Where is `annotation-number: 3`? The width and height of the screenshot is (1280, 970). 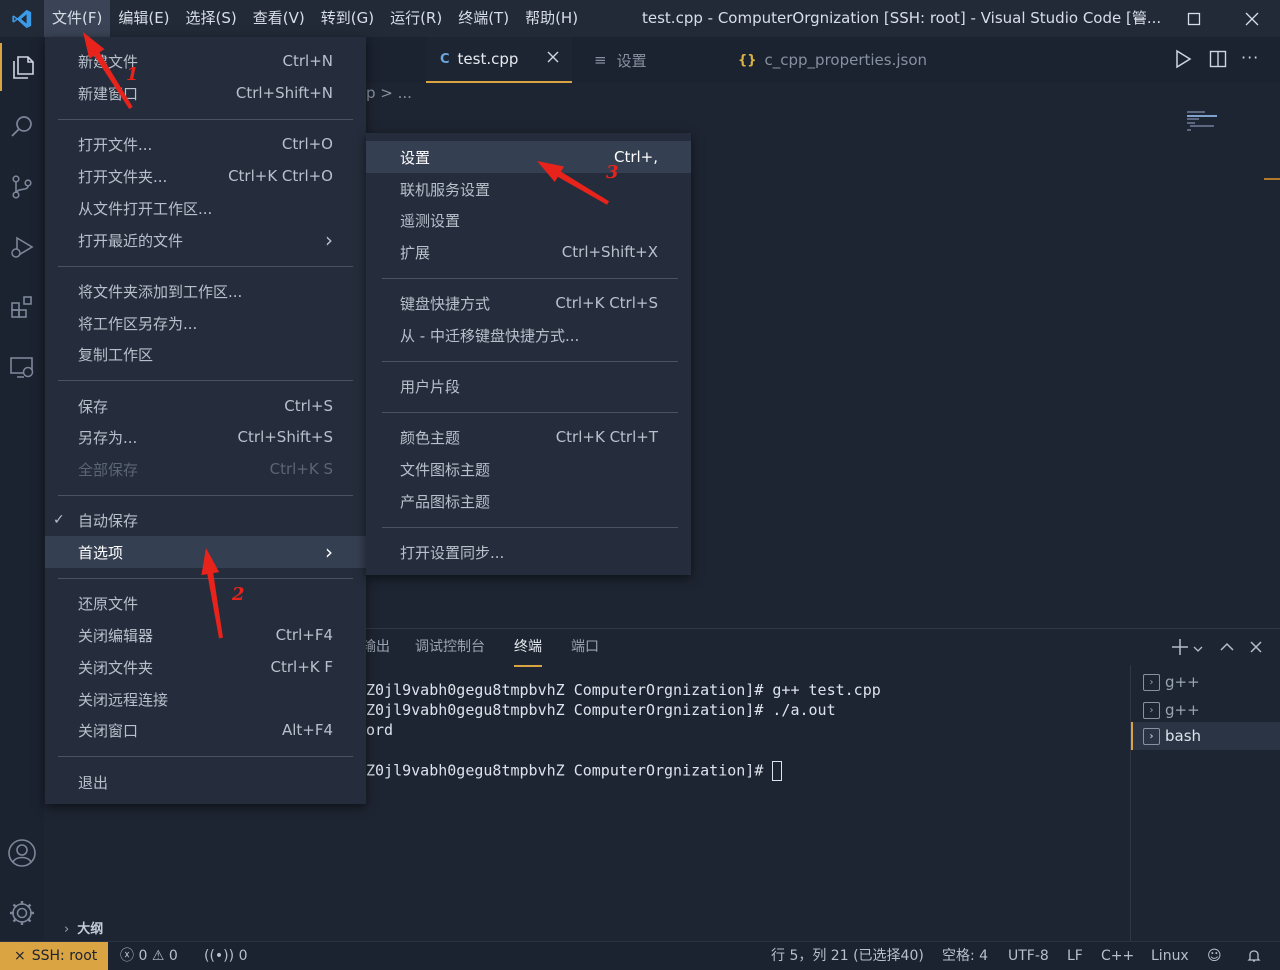 annotation-number: 3 is located at coordinates (612, 172).